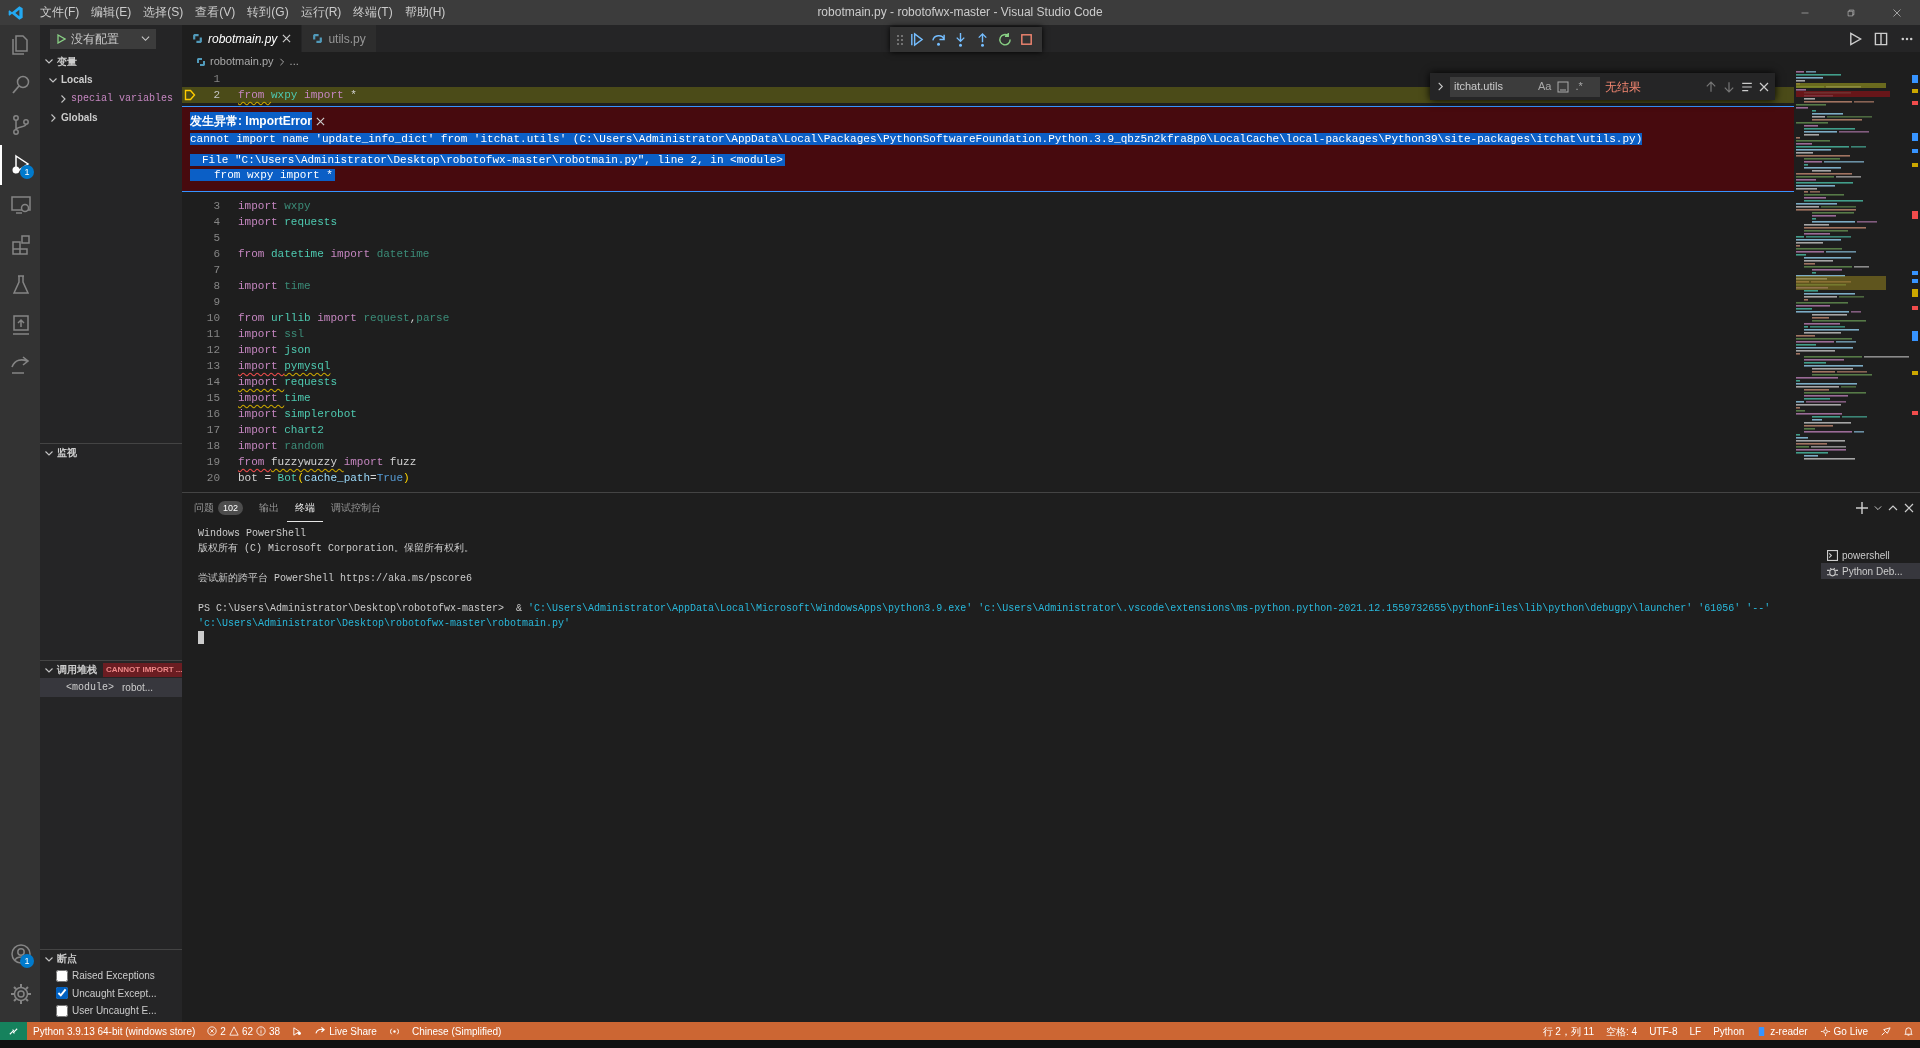  I want to click on editor-tab: robotmain.py, so click(242, 38).